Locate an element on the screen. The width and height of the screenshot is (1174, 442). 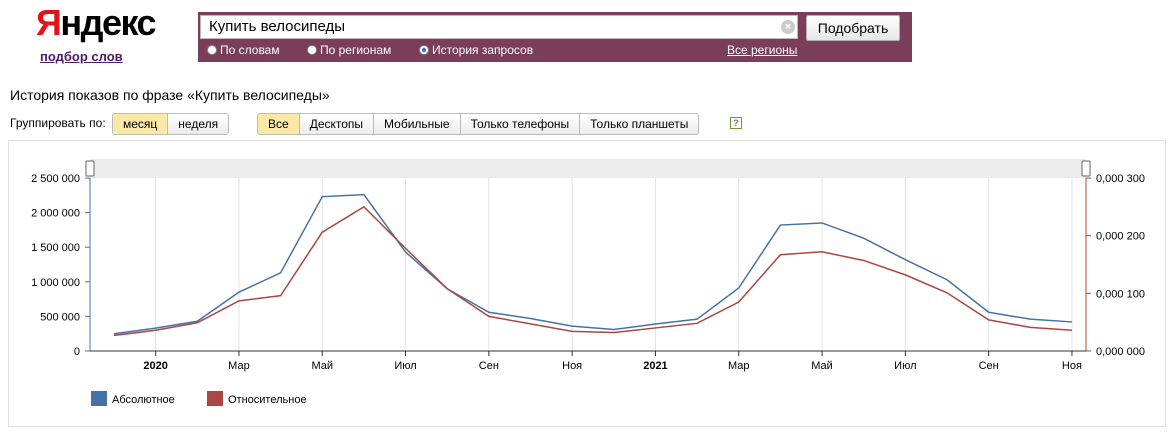
y-left-tick-label: 500 000 is located at coordinates (60, 317).